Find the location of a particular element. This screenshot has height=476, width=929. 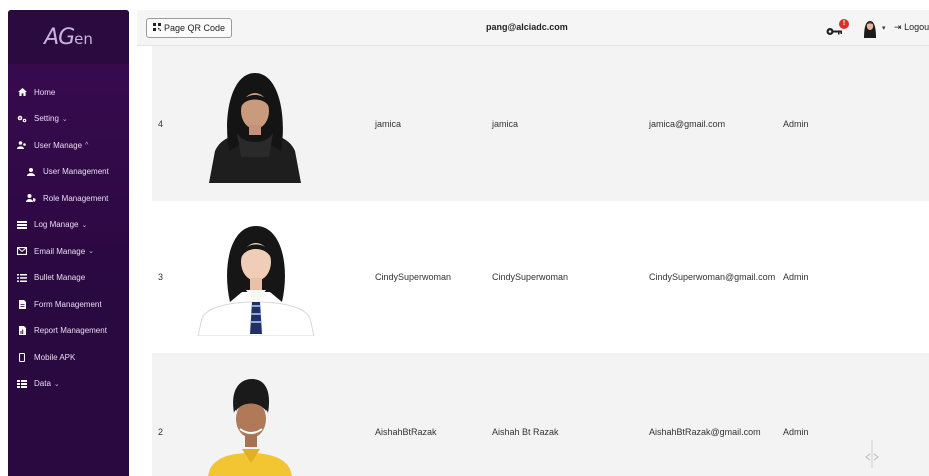

resize-handle-icon is located at coordinates (872, 454).